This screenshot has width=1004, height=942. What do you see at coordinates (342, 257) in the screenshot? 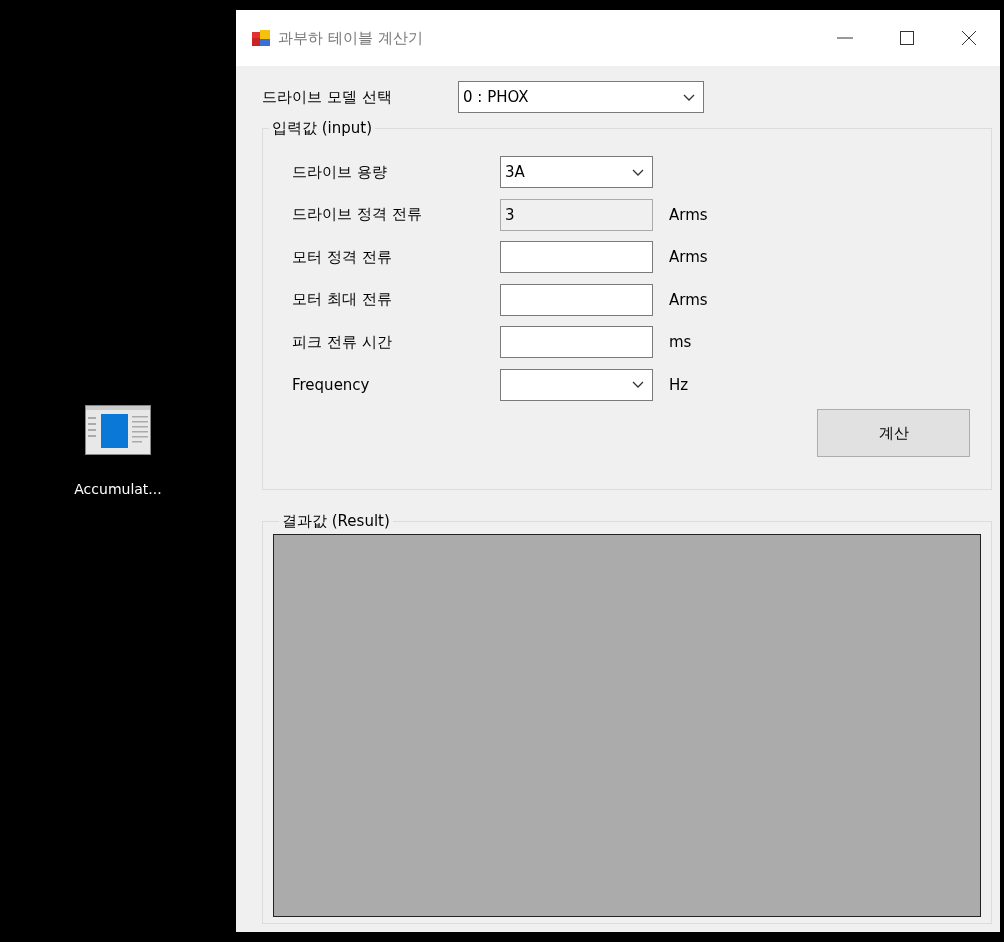
I see `field-label: 모터 정격 전류` at bounding box center [342, 257].